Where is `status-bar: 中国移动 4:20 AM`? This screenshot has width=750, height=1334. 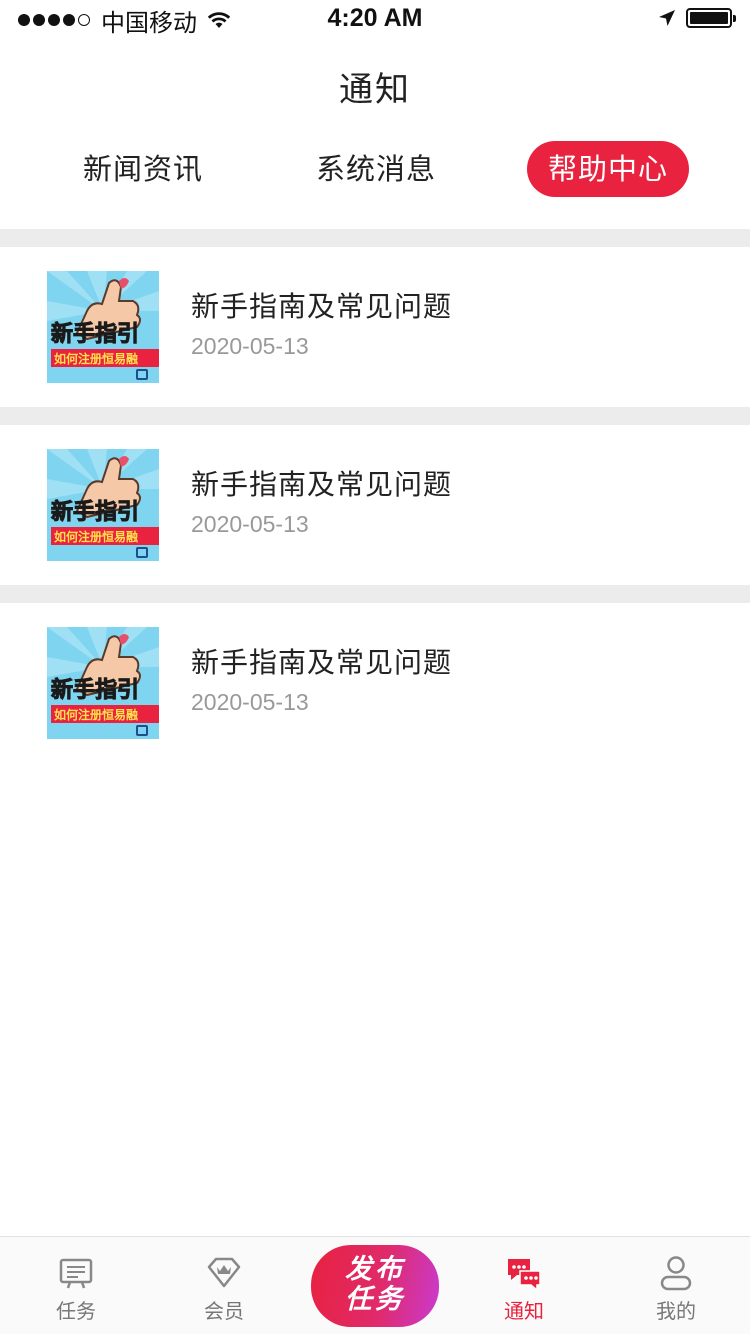 status-bar: 中国移动 4:20 AM is located at coordinates (375, 20).